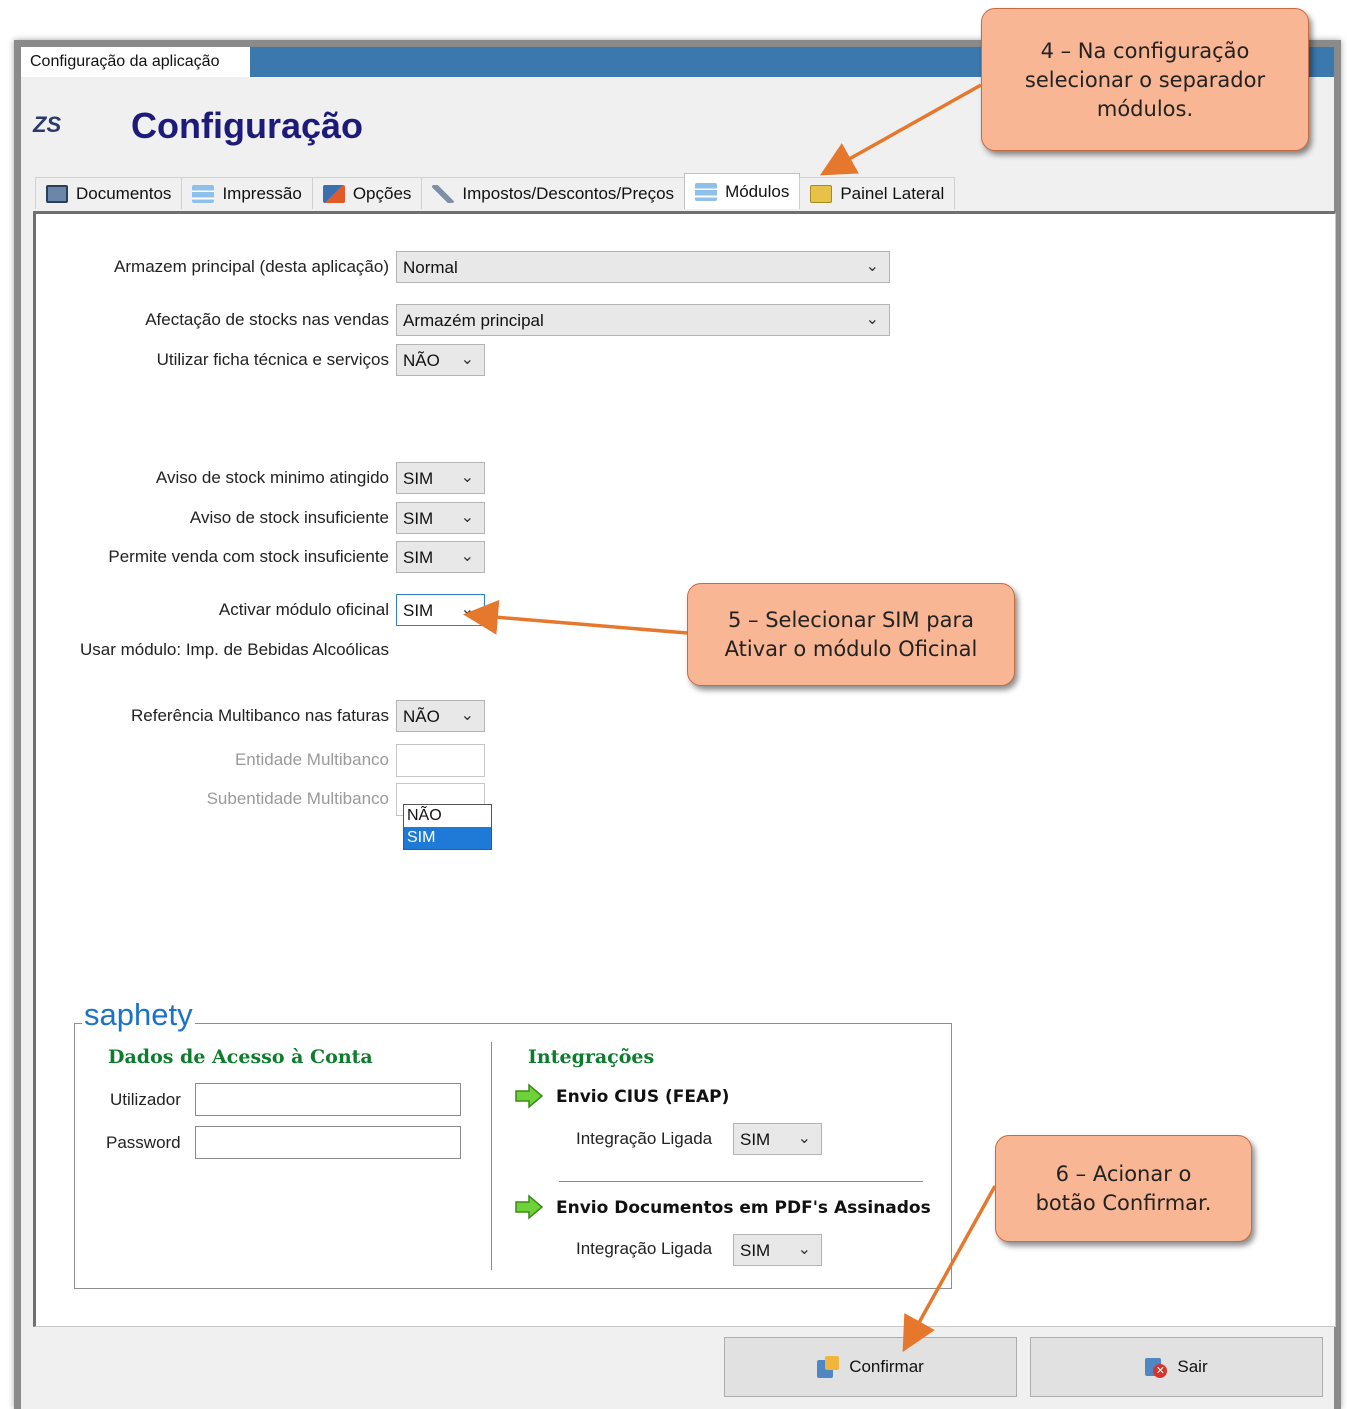 The image size is (1347, 1409). I want to click on tab-label: Módulos, so click(757, 191).